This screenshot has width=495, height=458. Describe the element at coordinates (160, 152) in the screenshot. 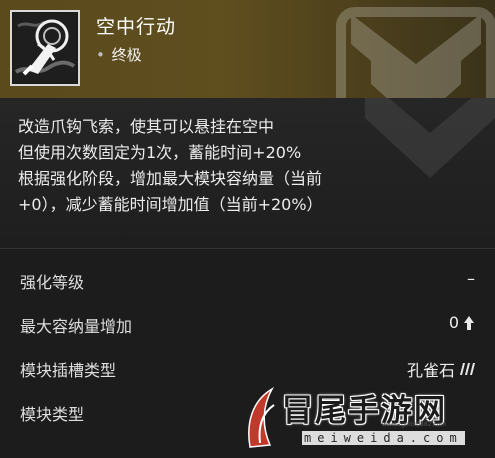

I see `description-line: 但使用次数固定为1次，蓄能时间+20%` at that location.